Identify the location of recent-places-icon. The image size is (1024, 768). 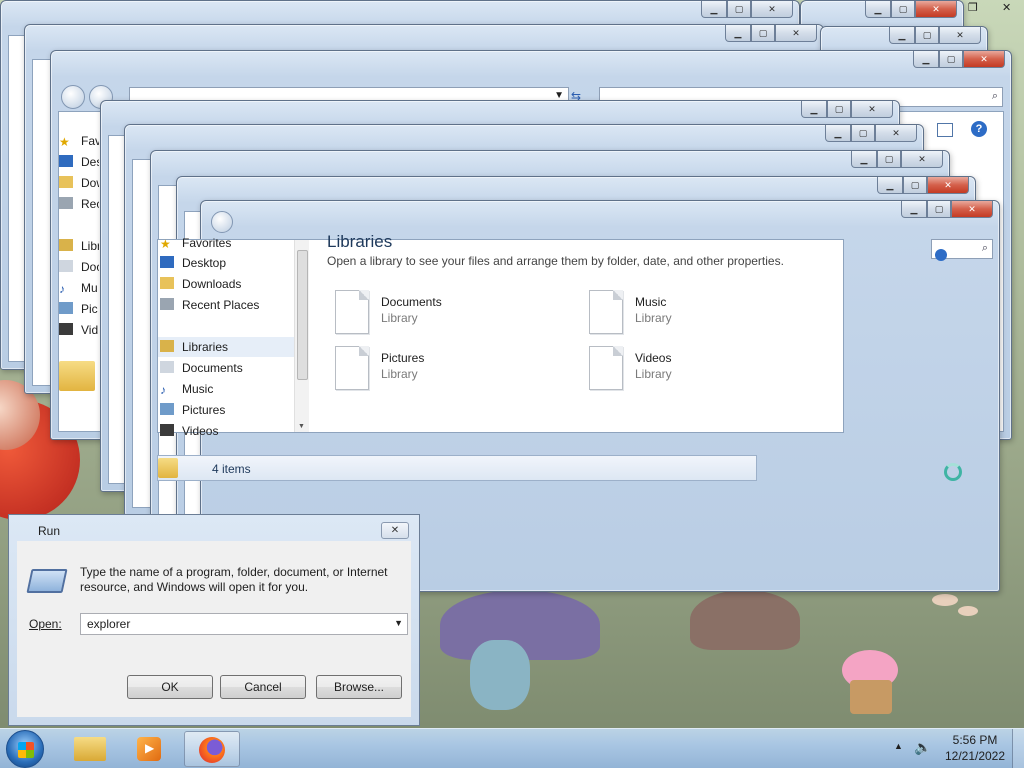
(66, 203).